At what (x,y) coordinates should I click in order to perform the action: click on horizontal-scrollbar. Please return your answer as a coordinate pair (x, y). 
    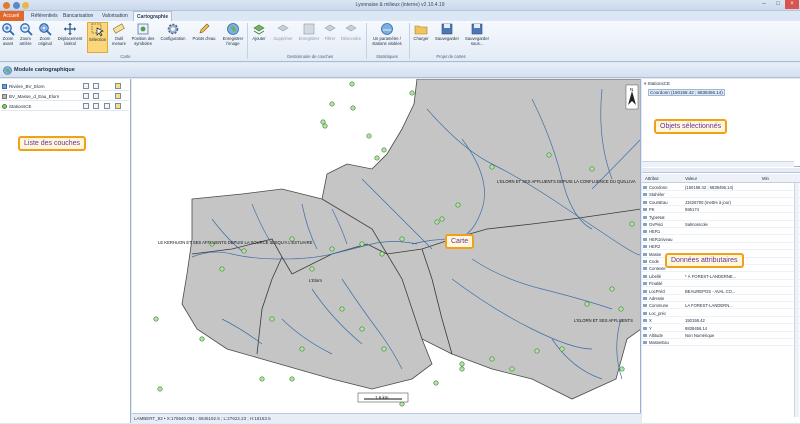
    Looking at the image, I should click on (718, 164).